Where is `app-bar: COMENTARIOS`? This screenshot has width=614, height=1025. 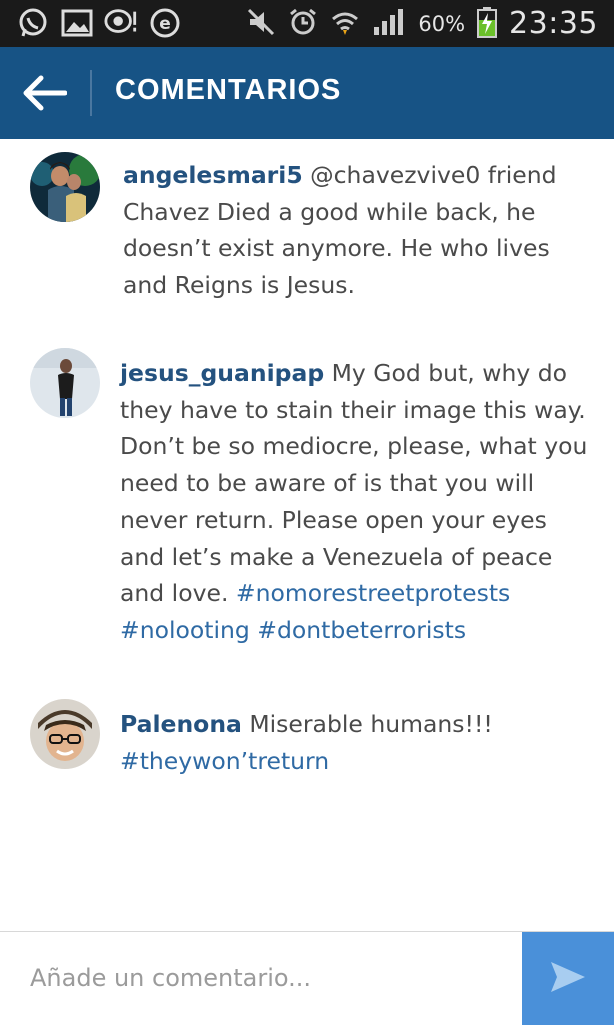 app-bar: COMENTARIOS is located at coordinates (307, 93).